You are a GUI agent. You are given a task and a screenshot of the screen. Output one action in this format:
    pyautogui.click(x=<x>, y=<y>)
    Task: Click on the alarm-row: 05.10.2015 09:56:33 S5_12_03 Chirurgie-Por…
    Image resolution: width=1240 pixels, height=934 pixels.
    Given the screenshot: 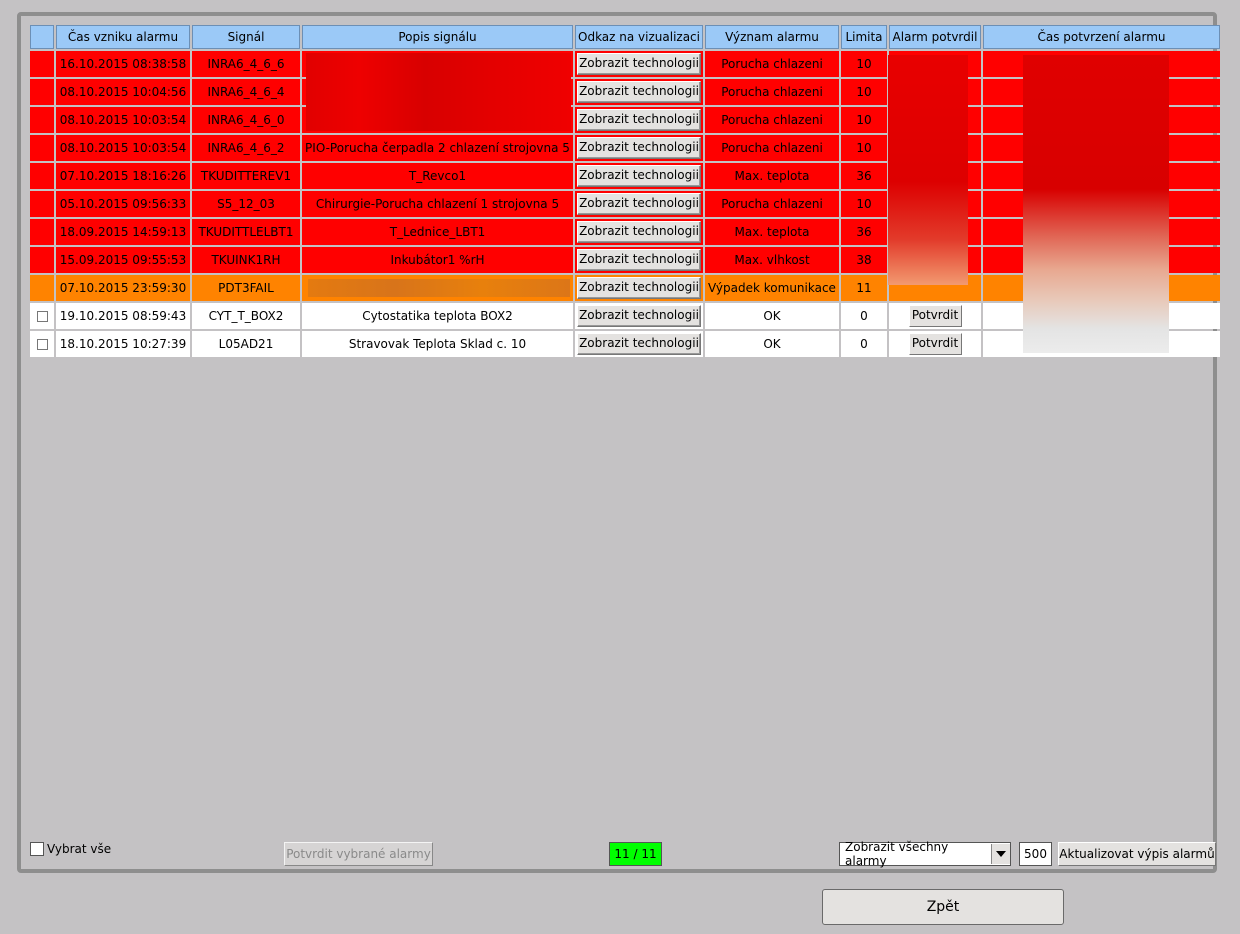 What is the action you would take?
    pyautogui.click(x=625, y=204)
    